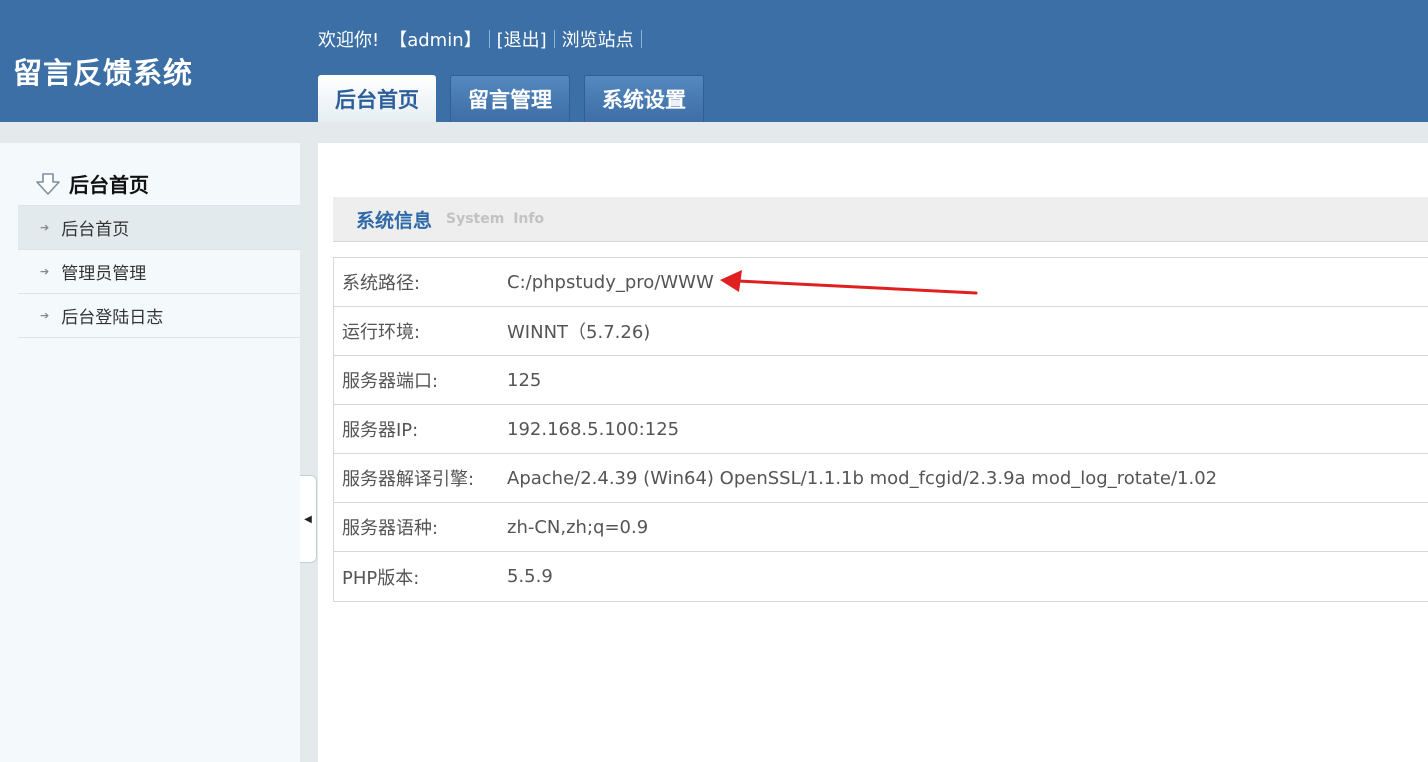  What do you see at coordinates (593, 429) in the screenshot?
I see `row-value: 192.168.5.100:125` at bounding box center [593, 429].